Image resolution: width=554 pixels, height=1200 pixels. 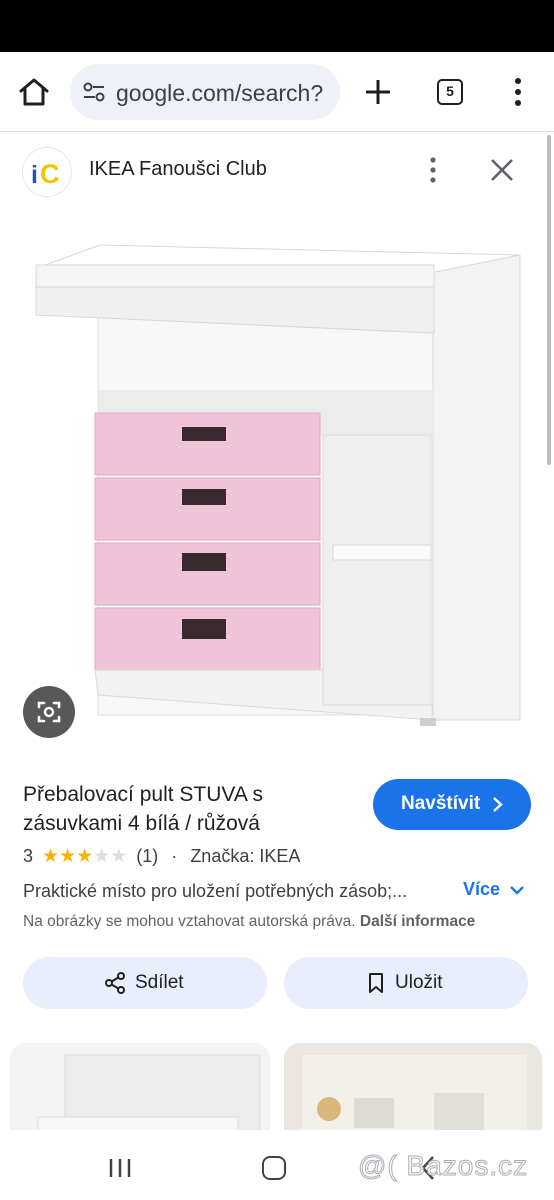 I want to click on visit-button: Navštívit, so click(x=452, y=804).